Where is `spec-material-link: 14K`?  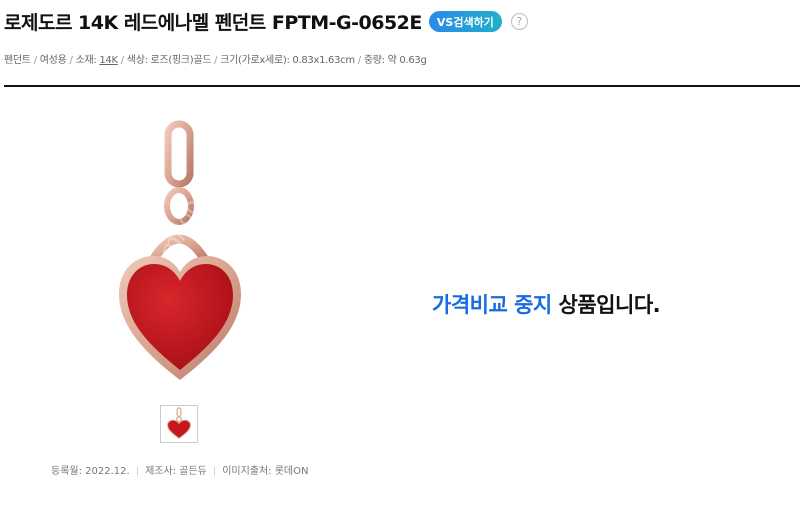
spec-material-link: 14K is located at coordinates (108, 60).